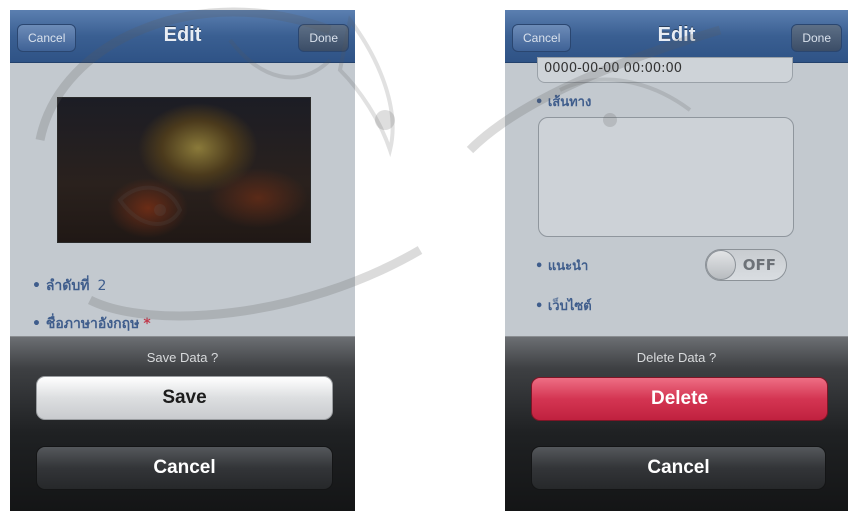 This screenshot has height=511, width=848. Describe the element at coordinates (182, 357) in the screenshot. I see `action-sheet-title: Save Data ?` at that location.